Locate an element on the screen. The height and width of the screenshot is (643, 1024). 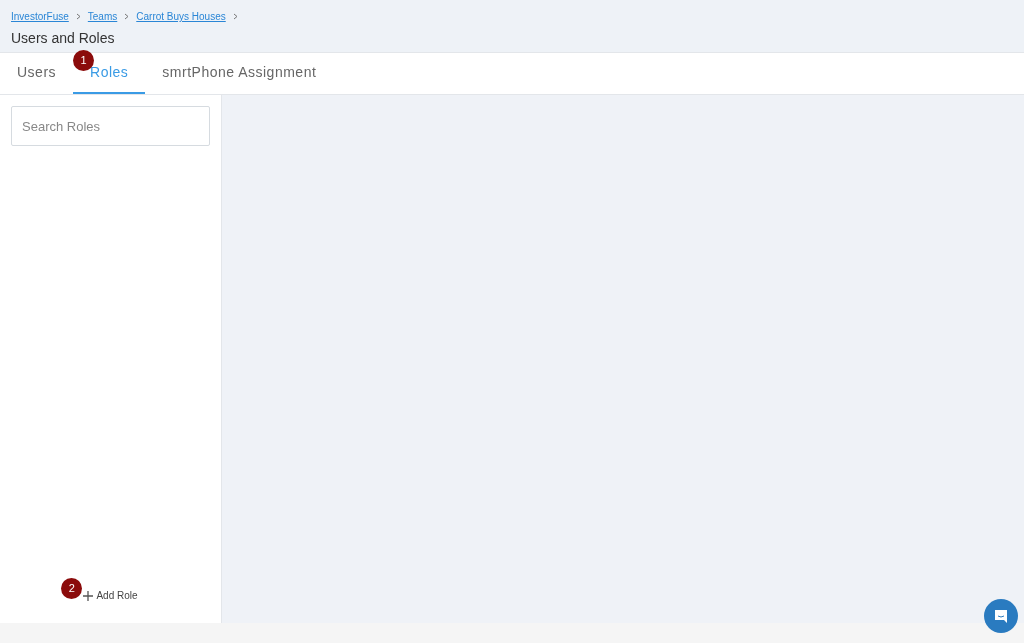
breadcrumb-link: InvestorFuse is located at coordinates (40, 16).